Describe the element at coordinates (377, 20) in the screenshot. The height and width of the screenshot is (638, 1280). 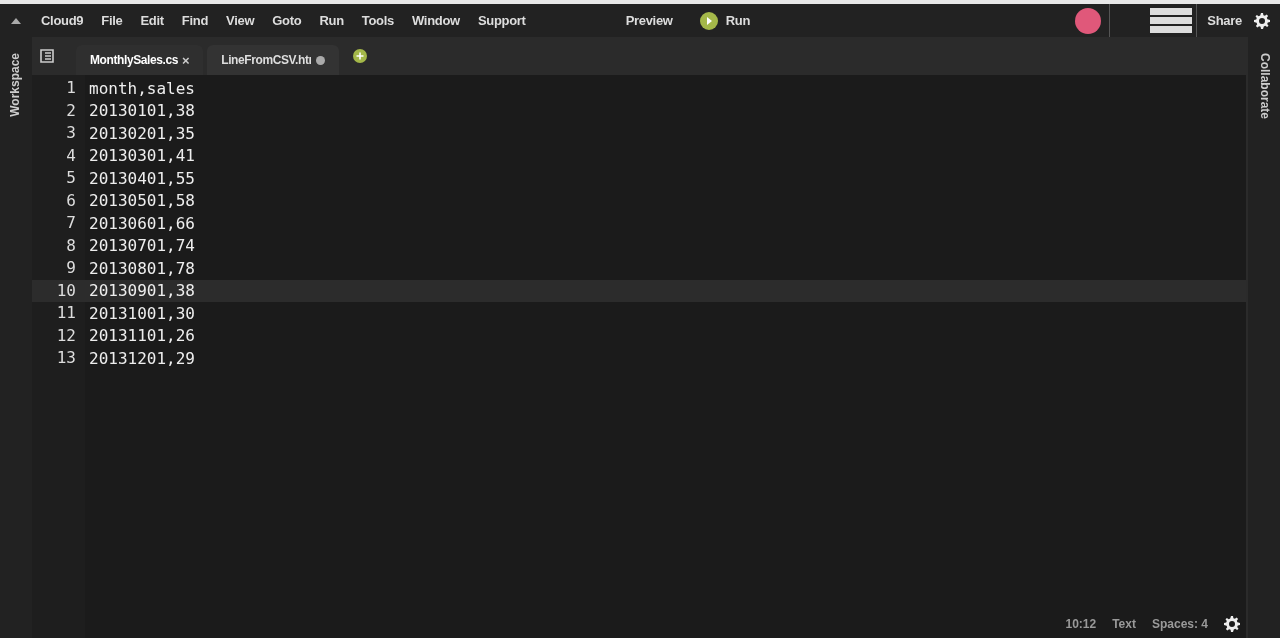
I see `menu-item: Tools` at that location.